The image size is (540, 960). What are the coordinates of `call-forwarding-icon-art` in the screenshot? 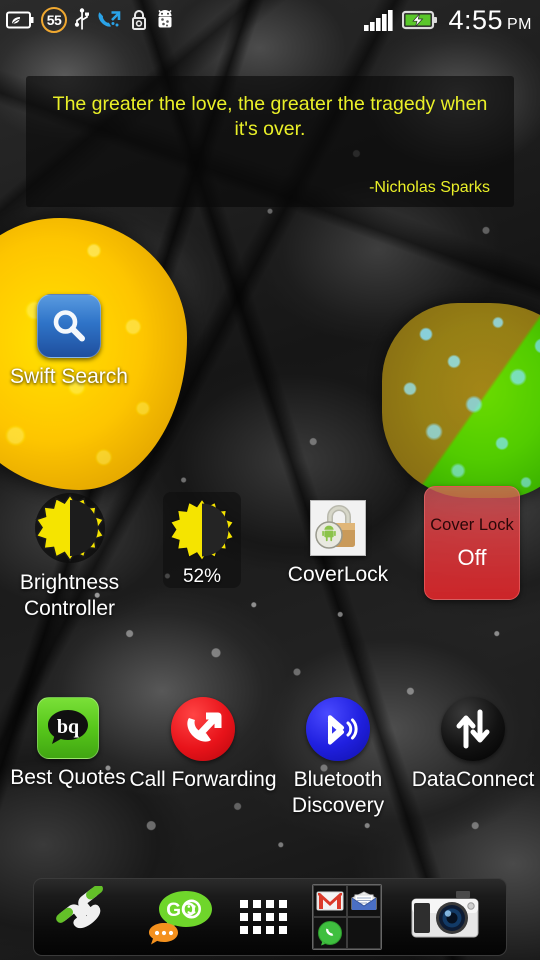 It's located at (203, 729).